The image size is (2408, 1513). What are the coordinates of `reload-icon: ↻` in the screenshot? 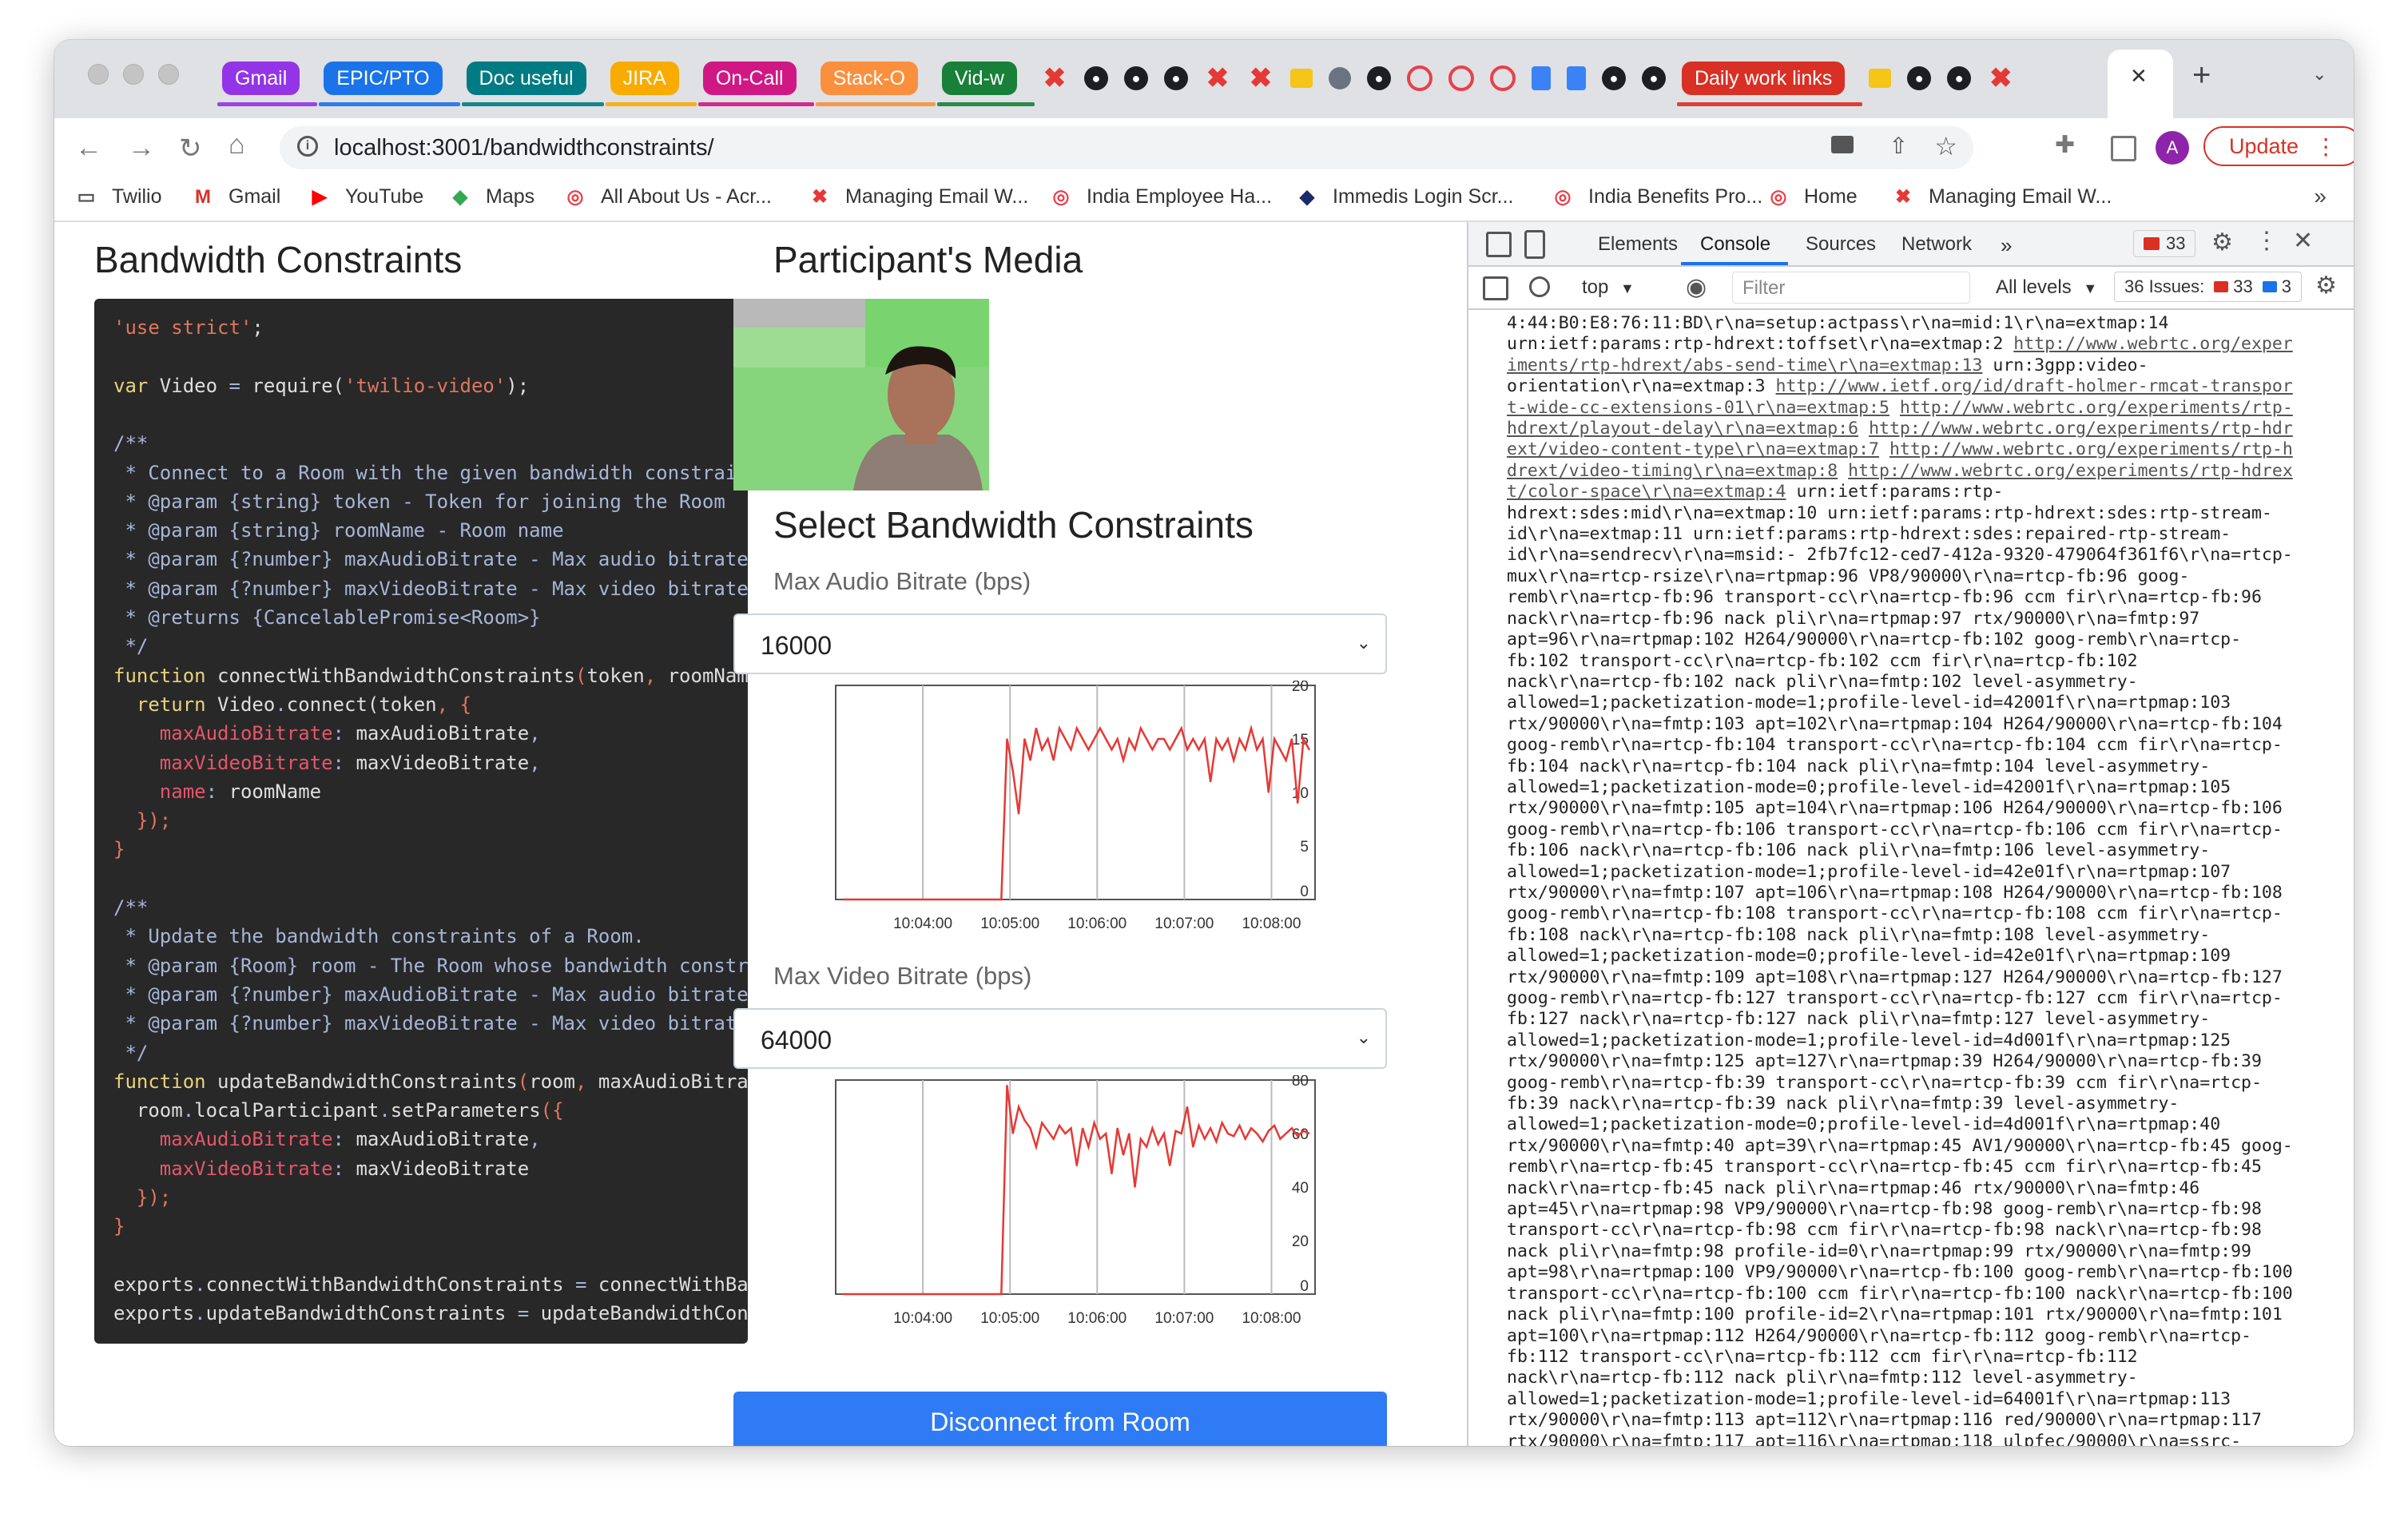 It's located at (191, 149).